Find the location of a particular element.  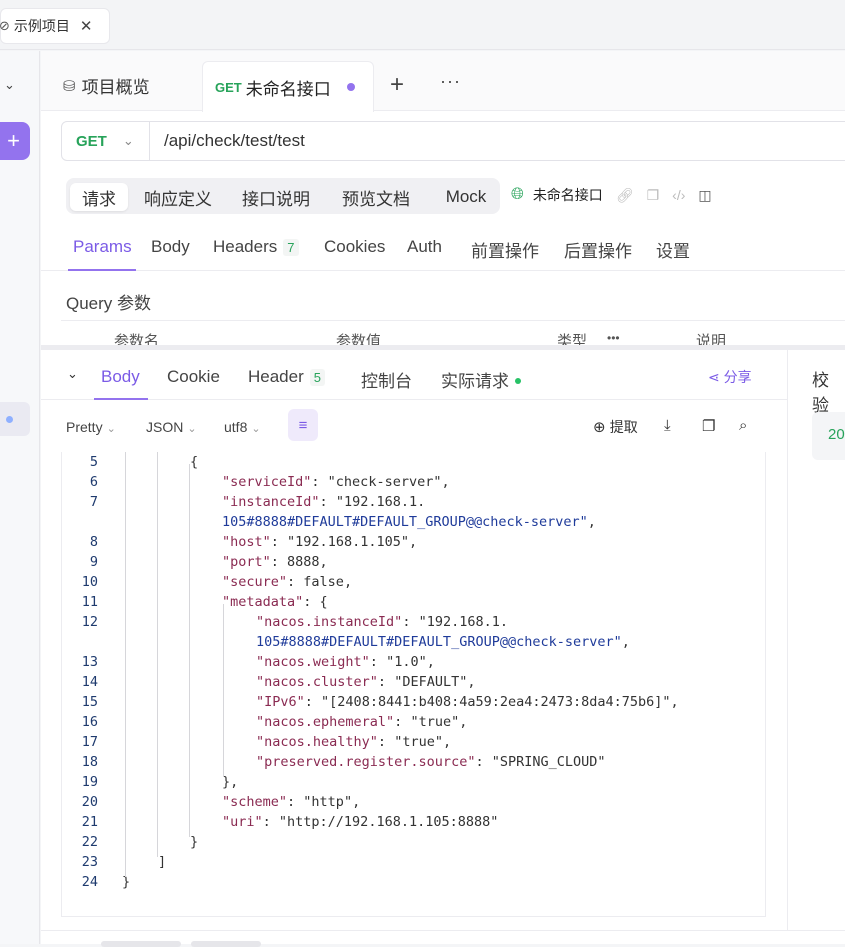

tab-unnamed-api: GET 未命名接口 is located at coordinates (288, 86).